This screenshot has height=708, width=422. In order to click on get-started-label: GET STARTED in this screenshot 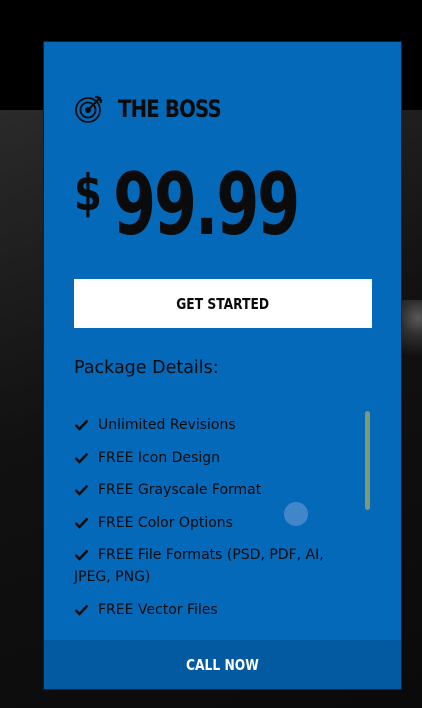, I will do `click(223, 303)`.